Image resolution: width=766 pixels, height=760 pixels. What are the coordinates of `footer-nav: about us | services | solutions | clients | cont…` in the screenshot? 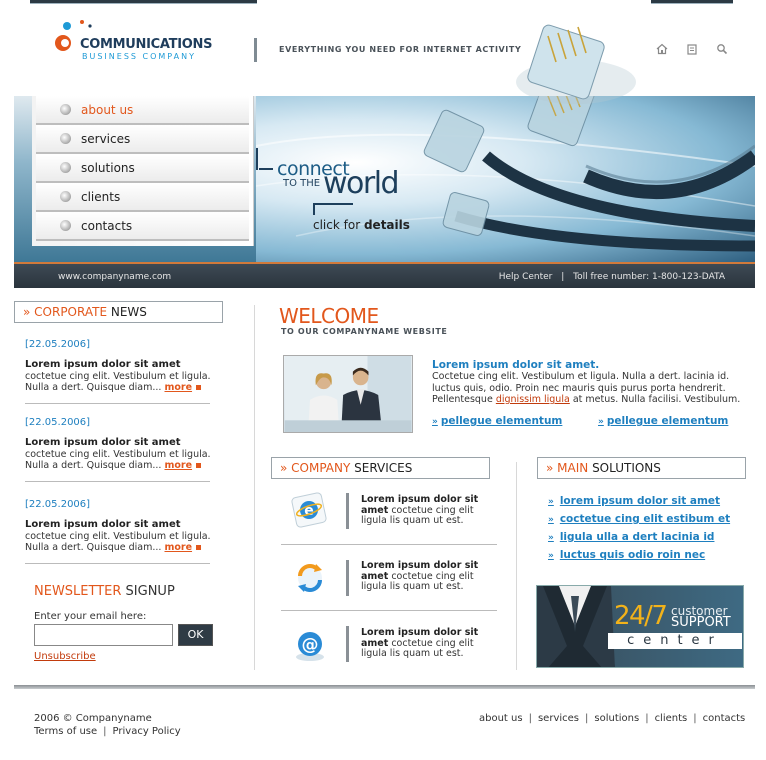 It's located at (612, 718).